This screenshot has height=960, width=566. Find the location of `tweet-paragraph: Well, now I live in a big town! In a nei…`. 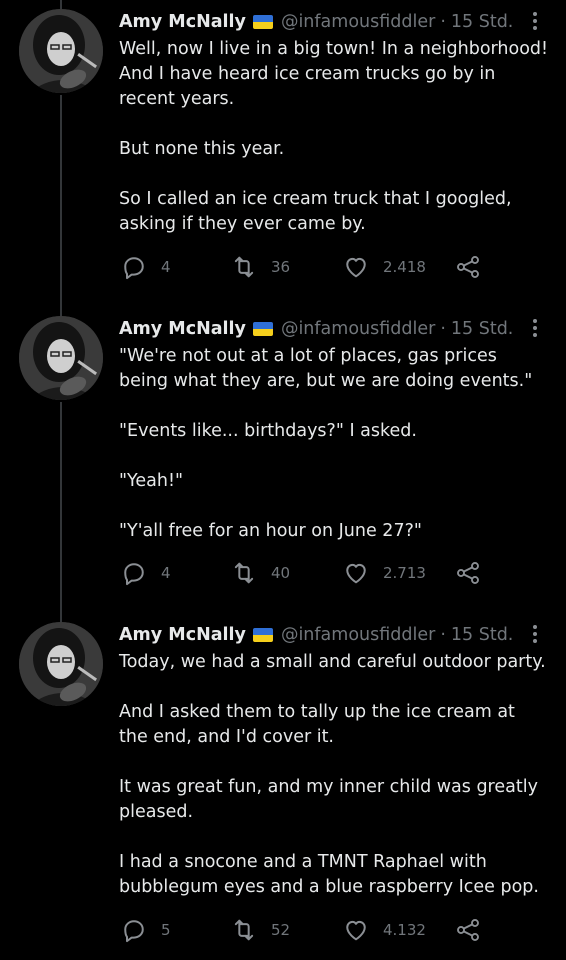

tweet-paragraph: Well, now I live in a big town! In a nei… is located at coordinates (334, 74).